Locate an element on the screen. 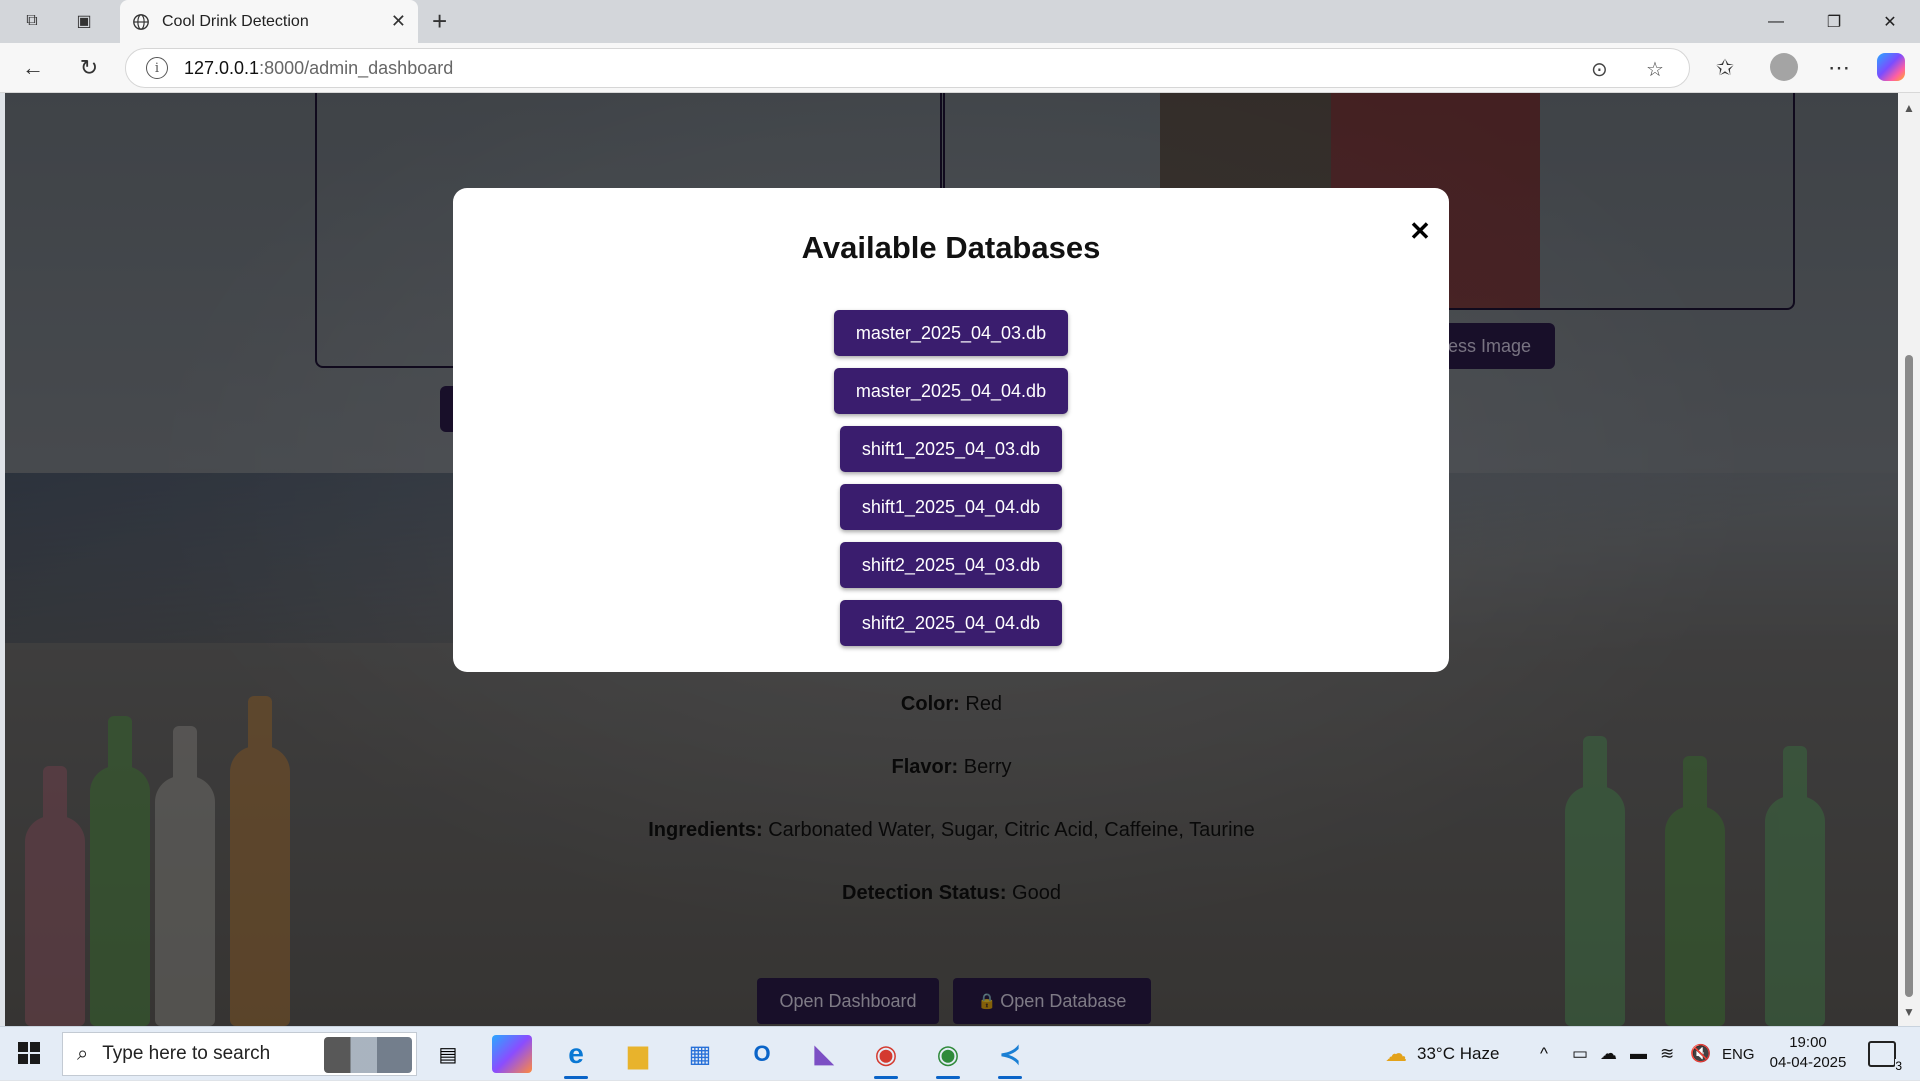  url-path: :8000/admin_dashboard is located at coordinates (356, 67).